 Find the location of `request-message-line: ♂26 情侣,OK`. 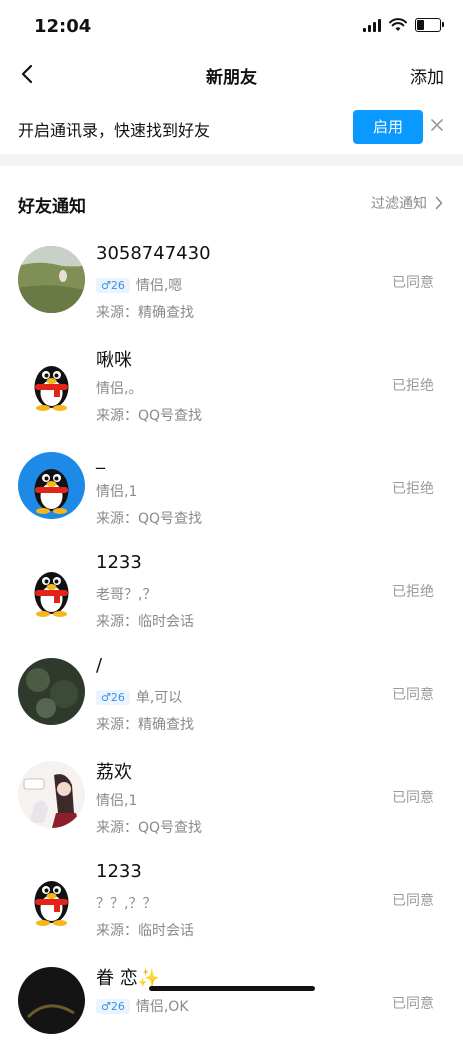

request-message-line: ♂26 情侣,OK is located at coordinates (142, 1006).